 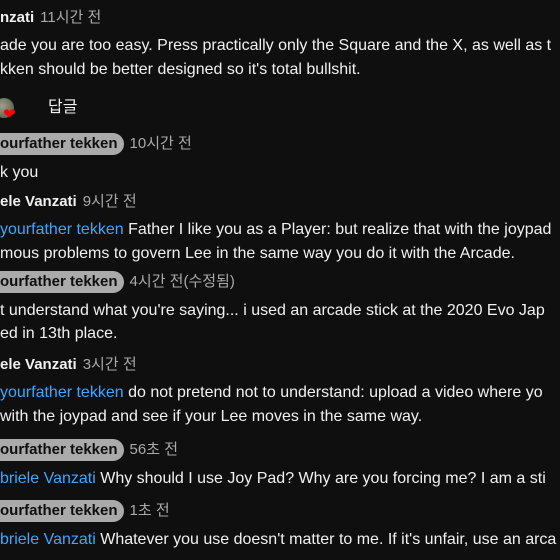 I want to click on reply-time: 56초 전, so click(x=154, y=449).